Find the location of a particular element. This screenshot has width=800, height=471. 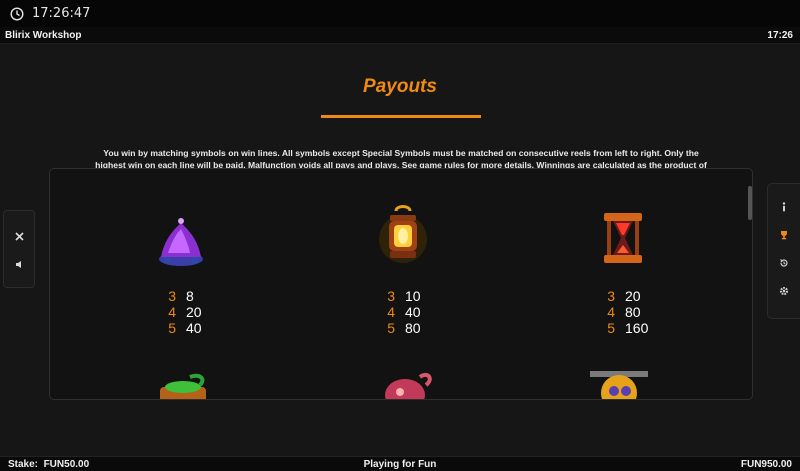

status-bar: 17:26:47 is located at coordinates (400, 13).